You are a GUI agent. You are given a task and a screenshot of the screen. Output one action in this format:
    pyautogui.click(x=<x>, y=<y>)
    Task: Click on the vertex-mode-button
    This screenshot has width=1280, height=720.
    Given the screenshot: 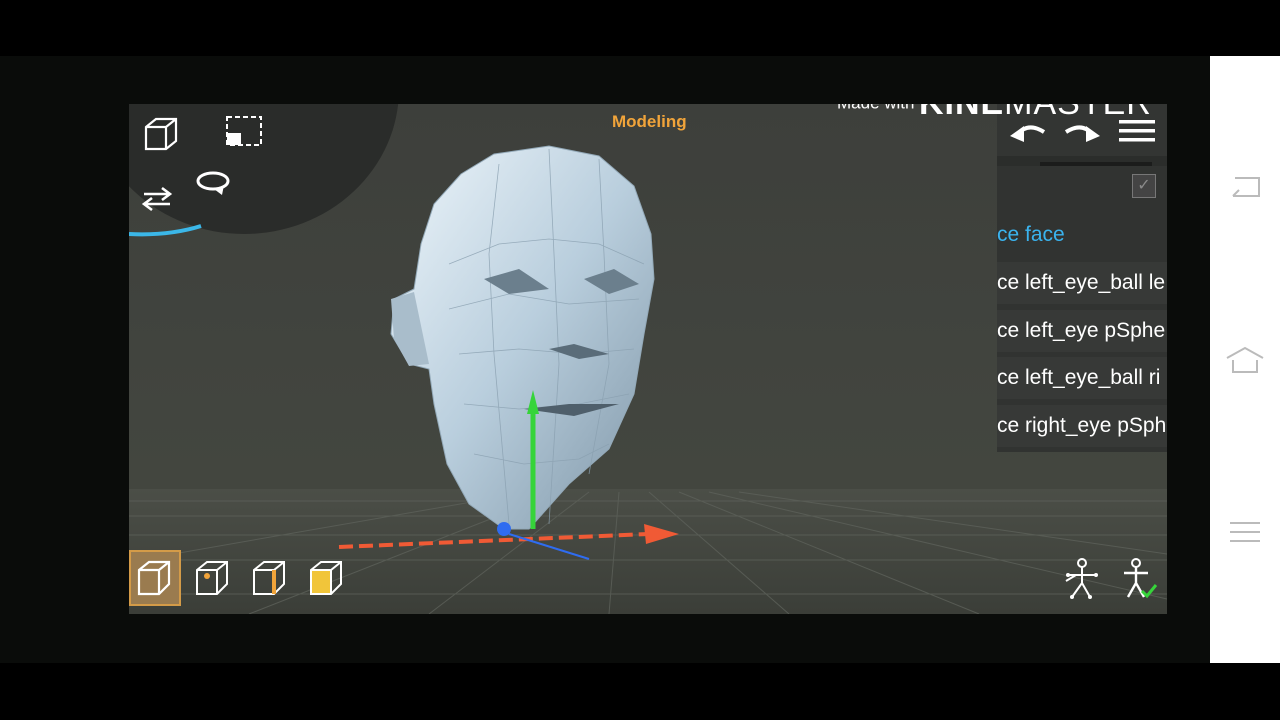 What is the action you would take?
    pyautogui.click(x=213, y=578)
    